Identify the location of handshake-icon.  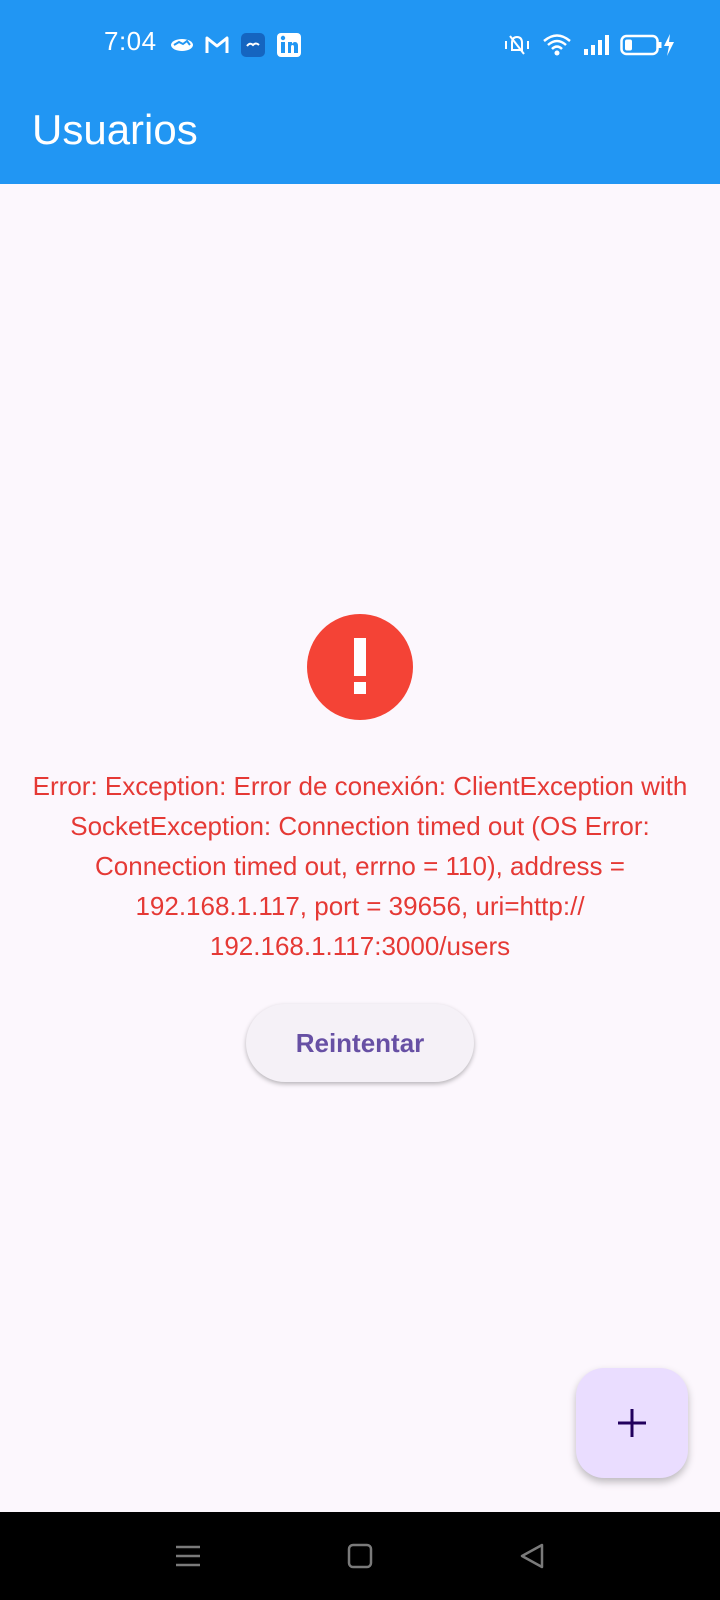
(182, 45).